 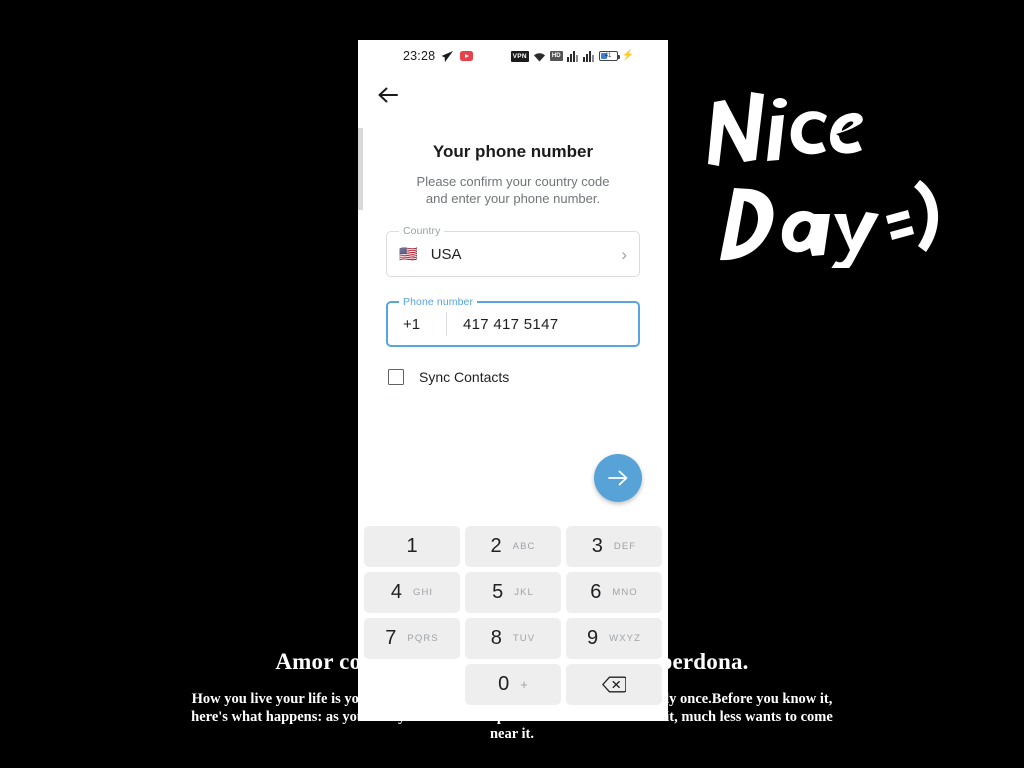 I want to click on us-flag-icon: 🇺🇸, so click(x=408, y=254).